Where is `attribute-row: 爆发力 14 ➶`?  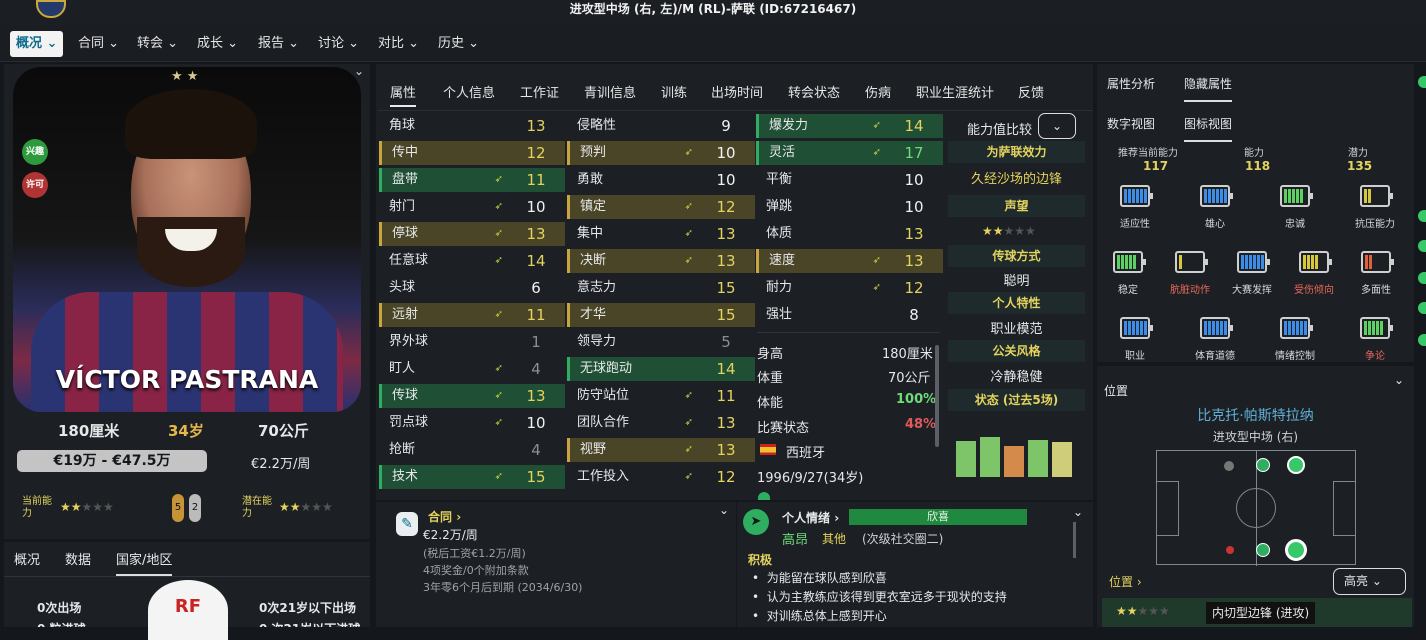
attribute-row: 爆发力 14 ➶ is located at coordinates (849, 126).